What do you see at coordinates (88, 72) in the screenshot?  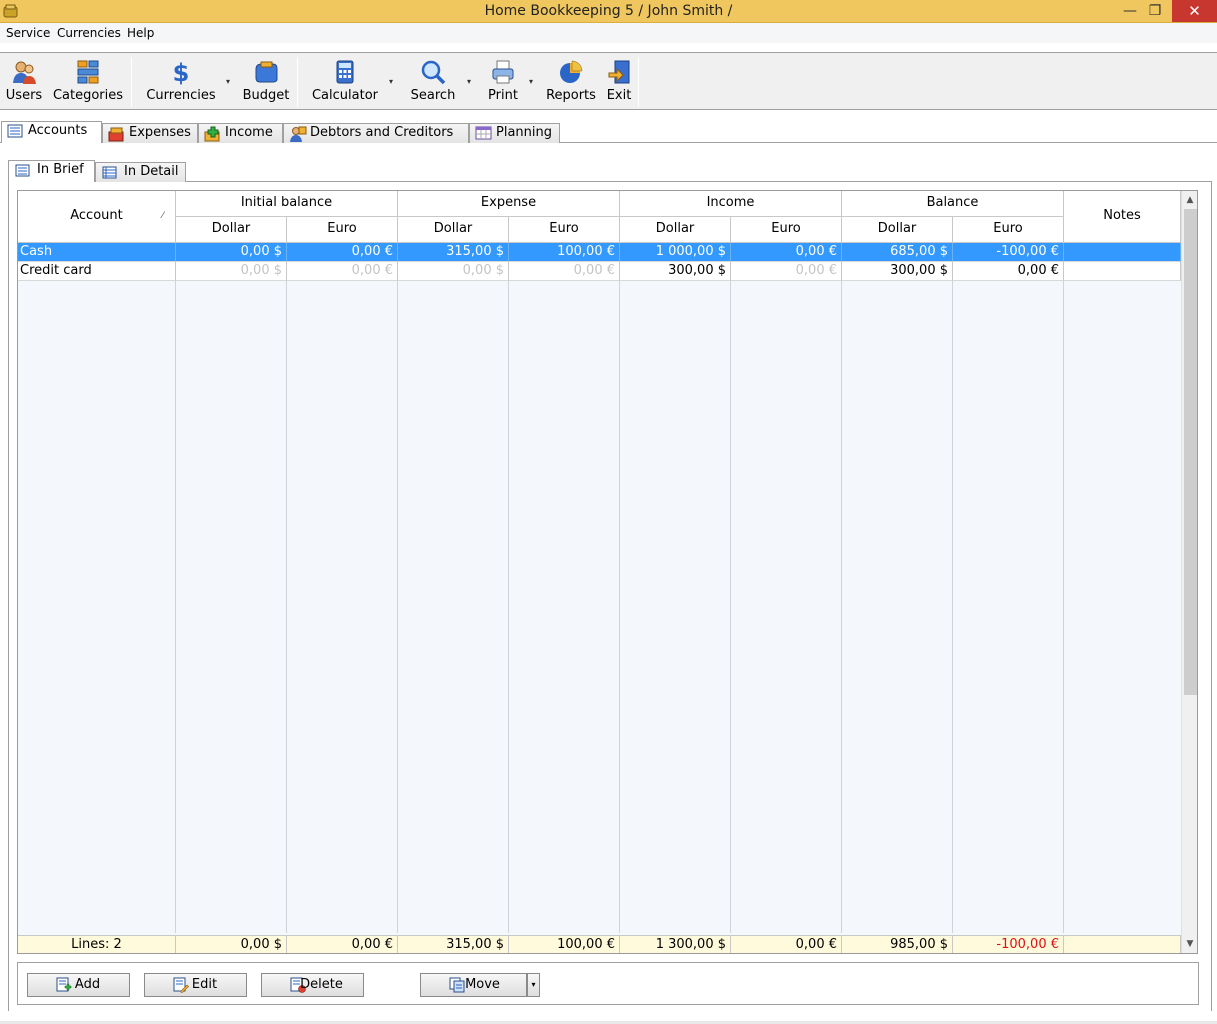 I see `categories-icon` at bounding box center [88, 72].